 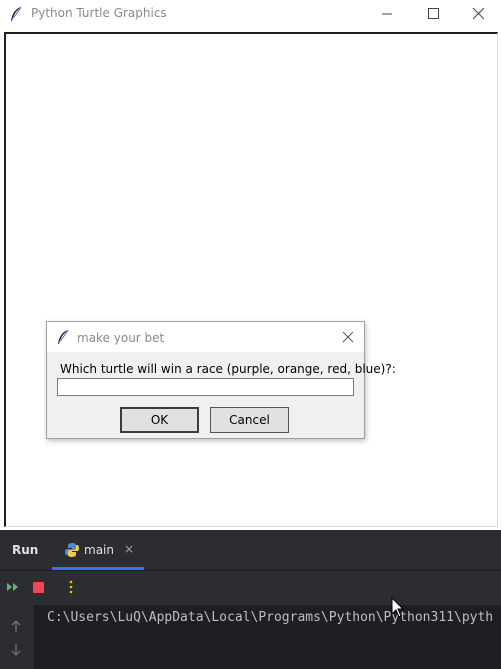 I want to click on dialog-title: make your bet, so click(x=121, y=338).